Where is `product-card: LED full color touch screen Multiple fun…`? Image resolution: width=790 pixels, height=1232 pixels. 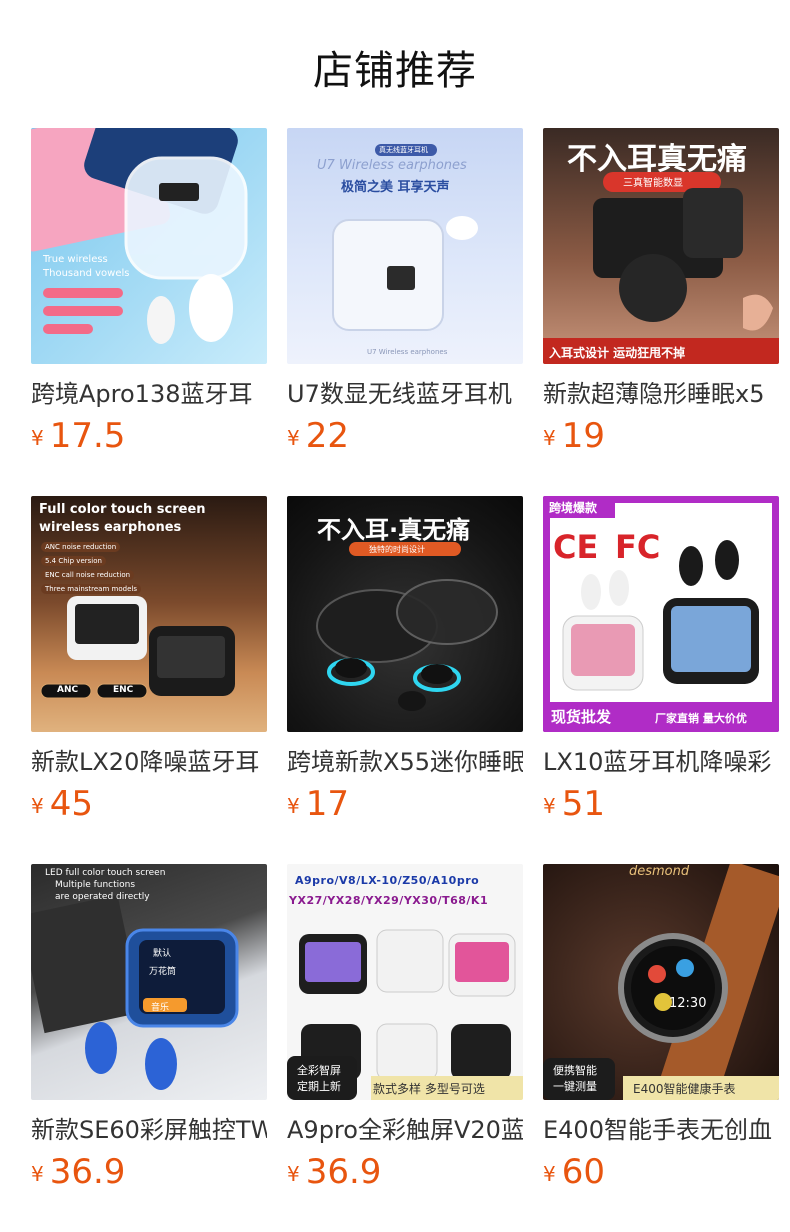
product-card: LED full color touch screen Multiple fun… is located at coordinates (149, 1048).